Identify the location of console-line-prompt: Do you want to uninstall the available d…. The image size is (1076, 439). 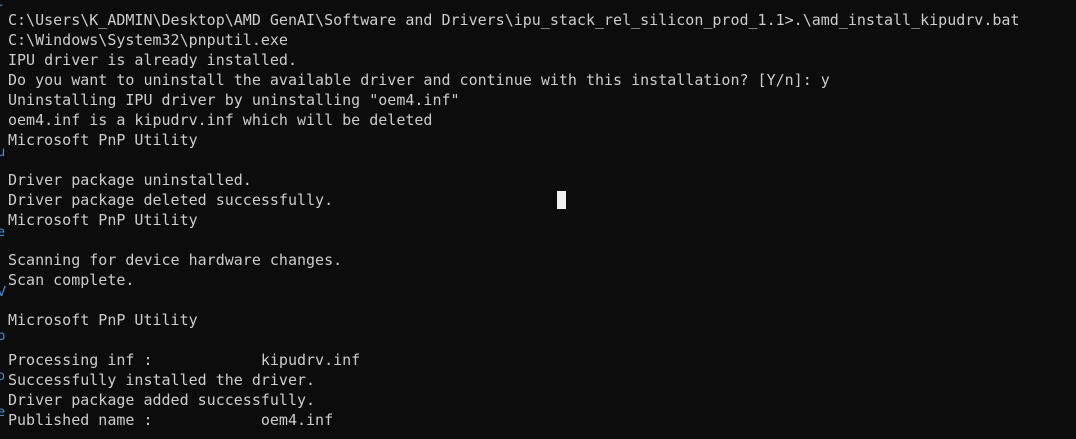
(419, 80).